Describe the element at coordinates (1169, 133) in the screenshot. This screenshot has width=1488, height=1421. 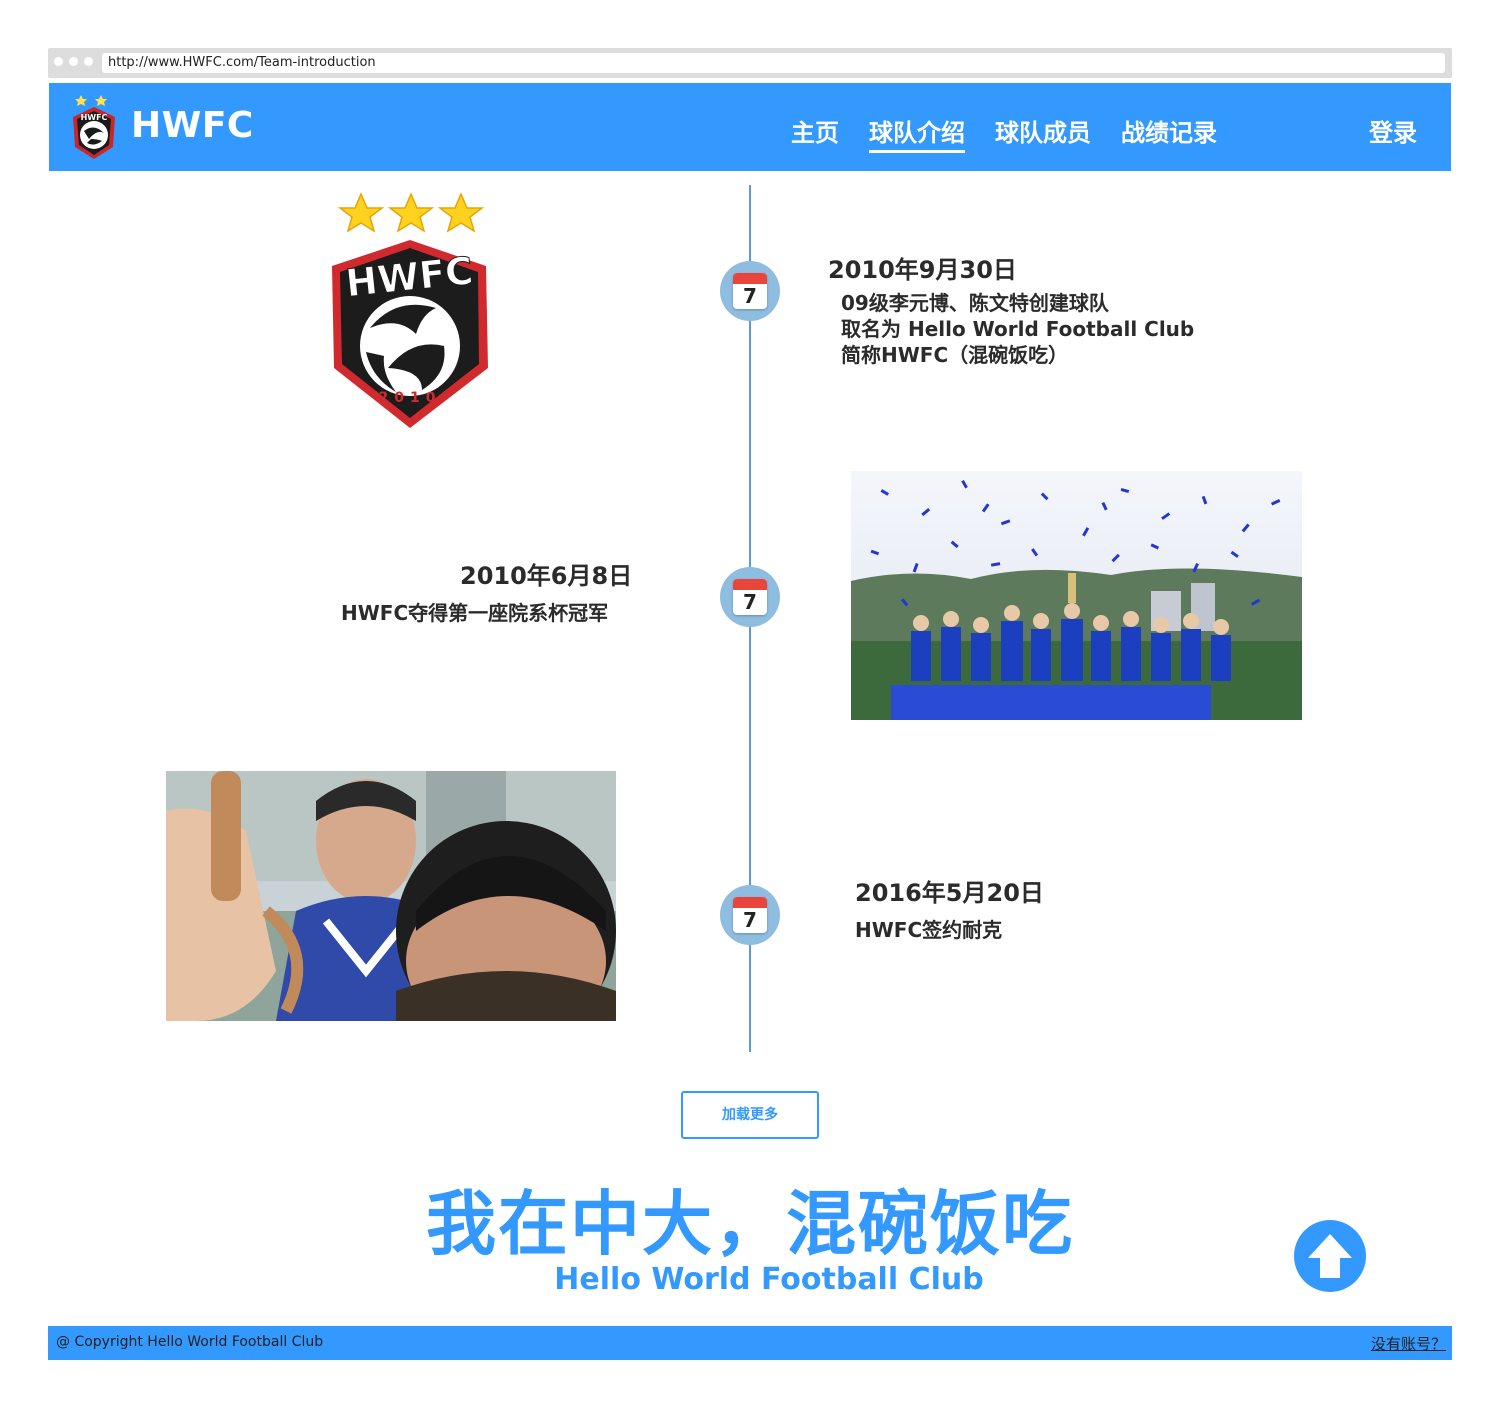
I see `nav-records: 战绩记录` at that location.